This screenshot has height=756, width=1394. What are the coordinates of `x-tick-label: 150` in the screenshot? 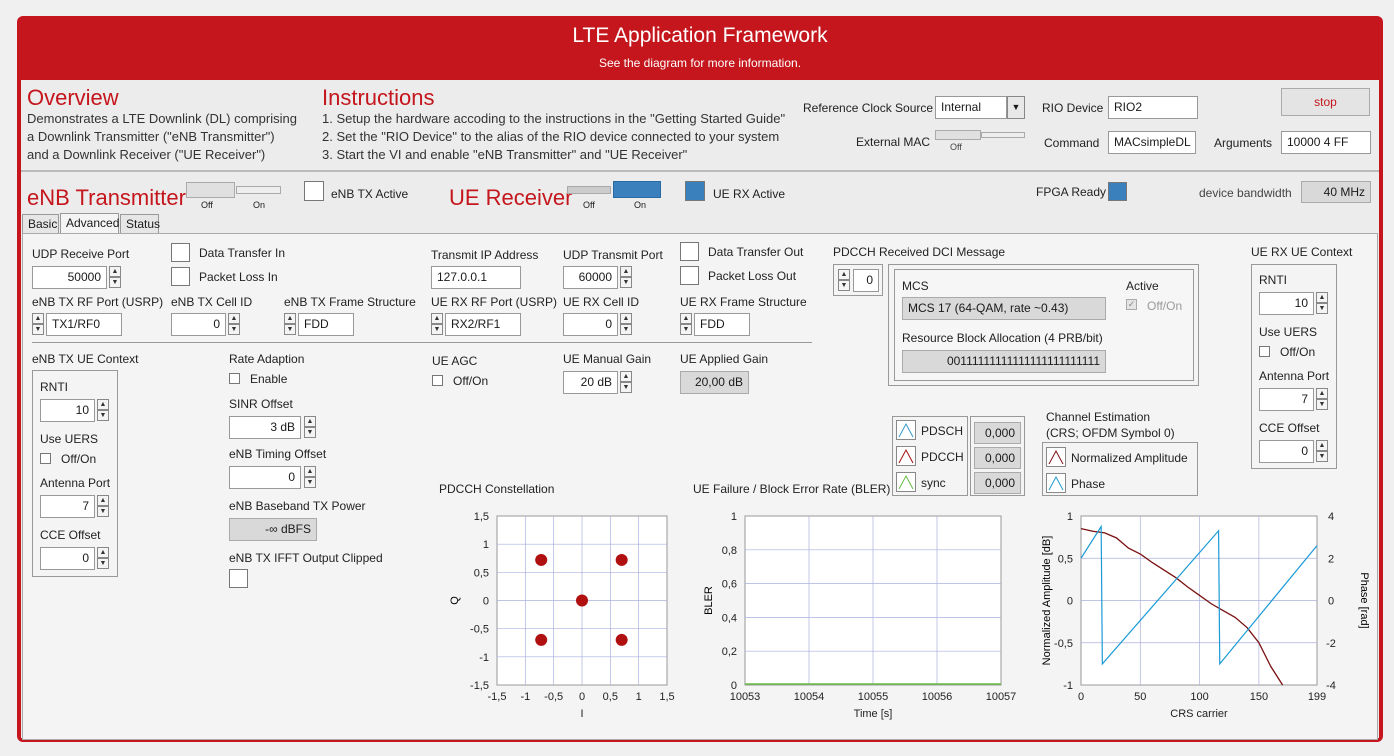 It's located at (1259, 697).